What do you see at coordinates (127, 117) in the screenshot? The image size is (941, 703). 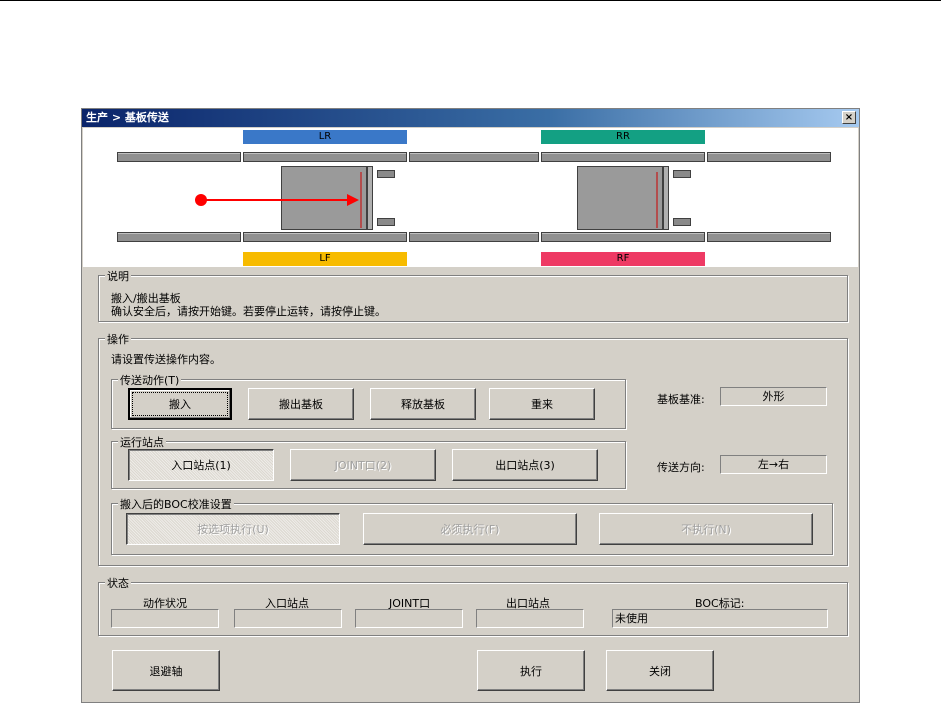 I see `window-title: 生产 > 基板传送` at bounding box center [127, 117].